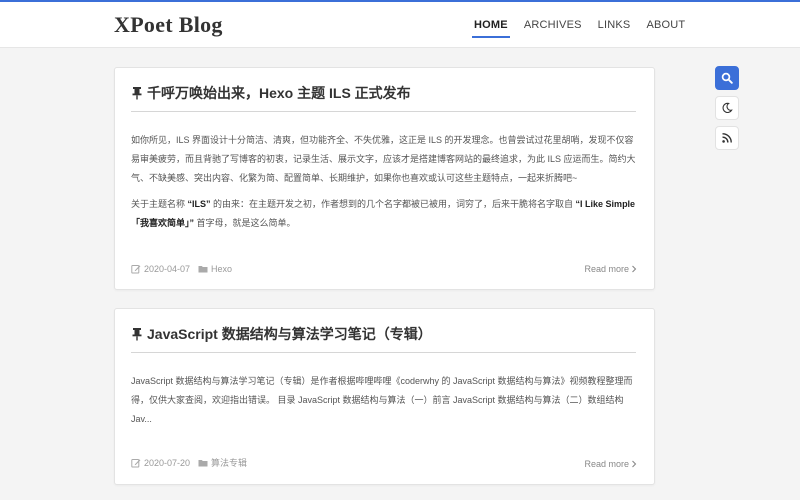 The image size is (800, 500). I want to click on excerpt-text: 首字母，就是这么简单。, so click(245, 223).